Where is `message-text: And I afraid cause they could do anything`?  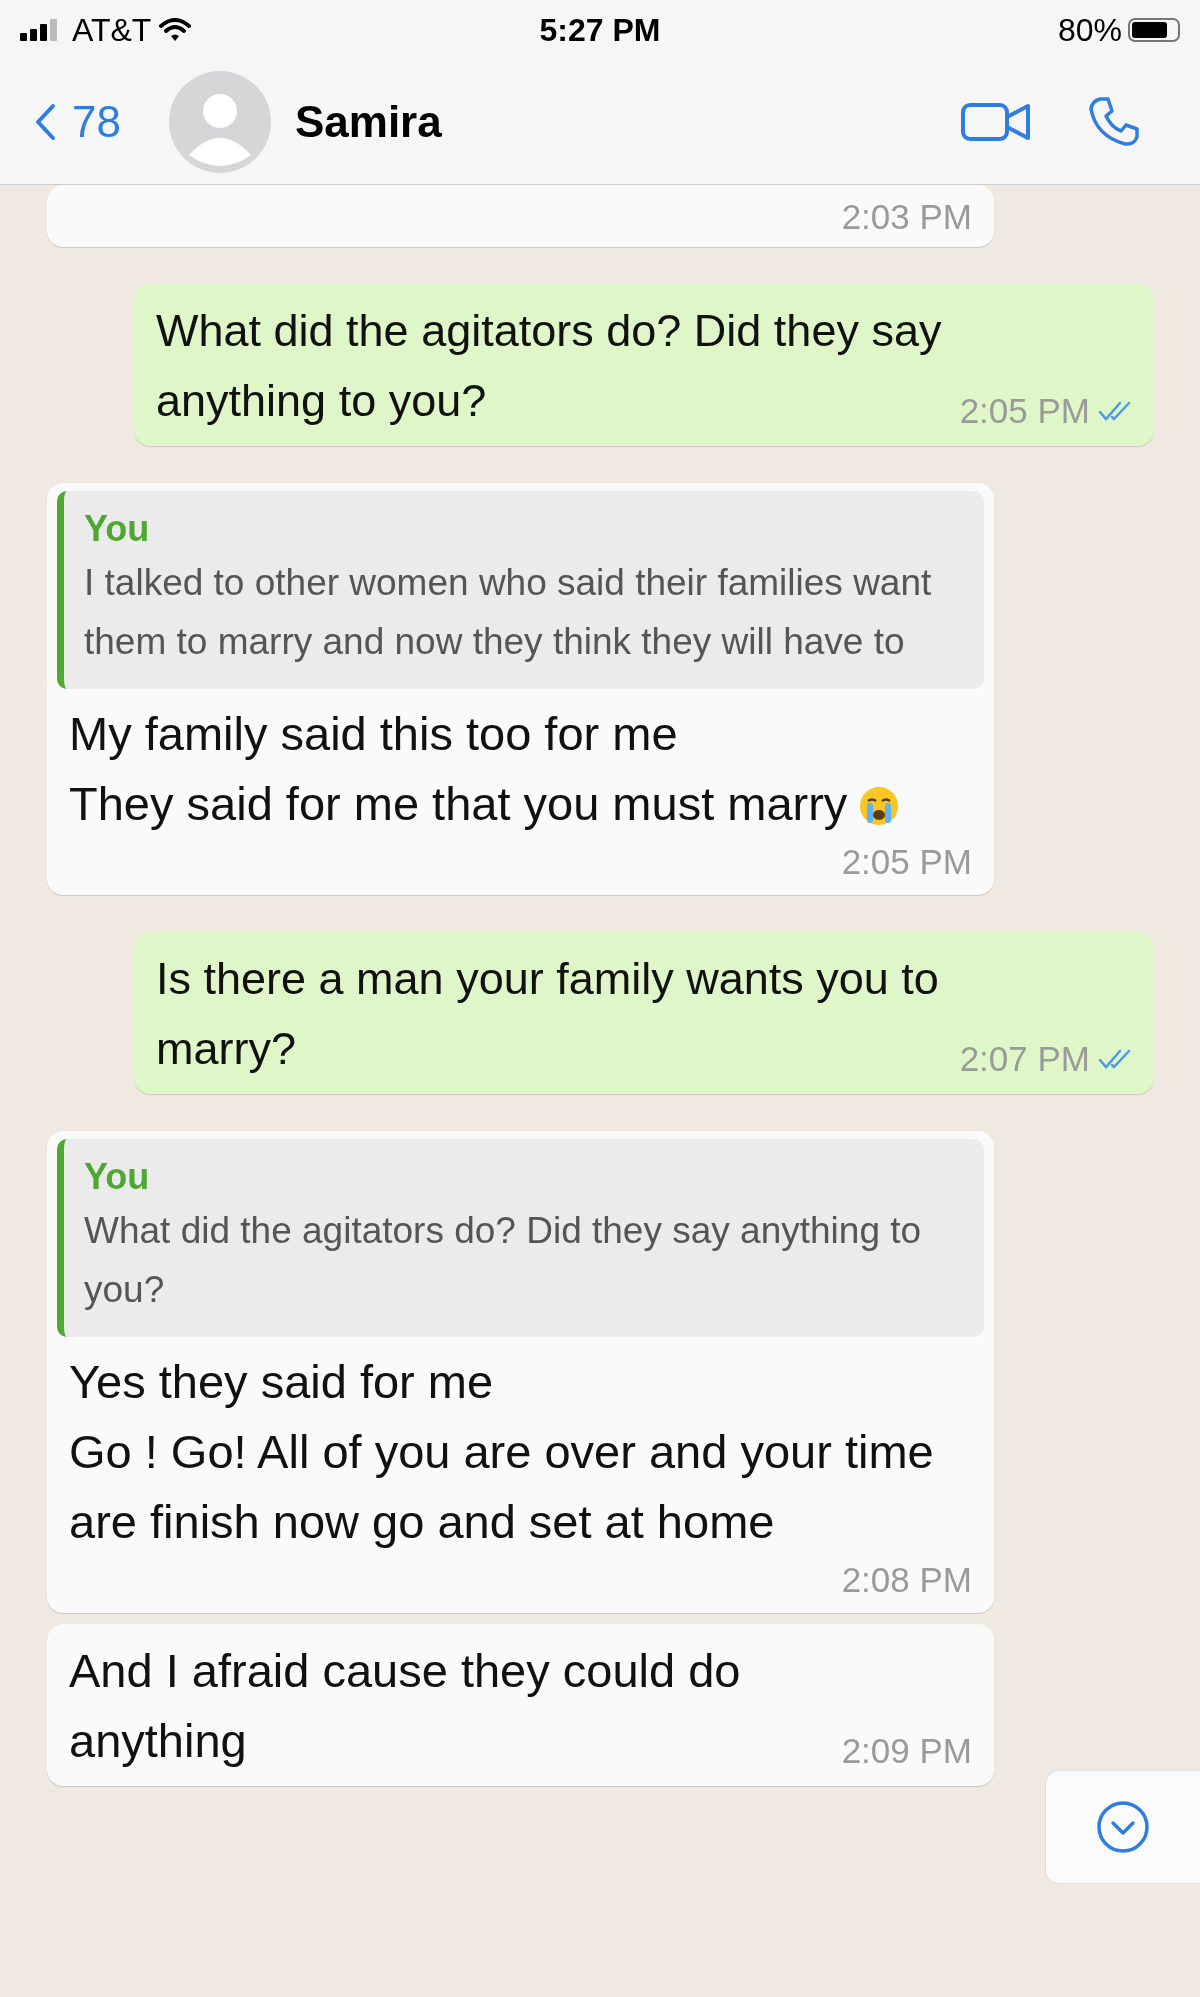
message-text: And I afraid cause they could do anything is located at coordinates (405, 1705).